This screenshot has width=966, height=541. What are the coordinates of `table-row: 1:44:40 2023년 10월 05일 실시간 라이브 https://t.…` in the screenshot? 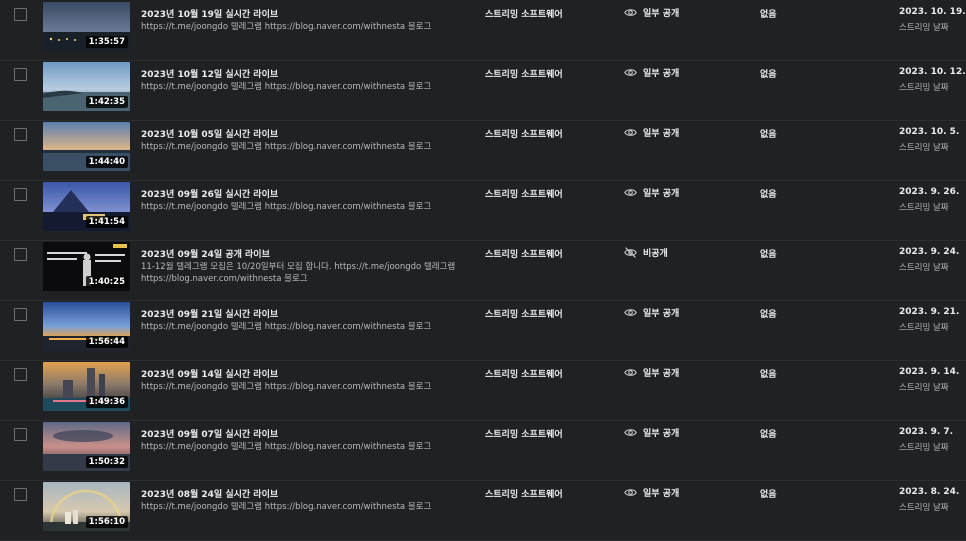 It's located at (483, 150).